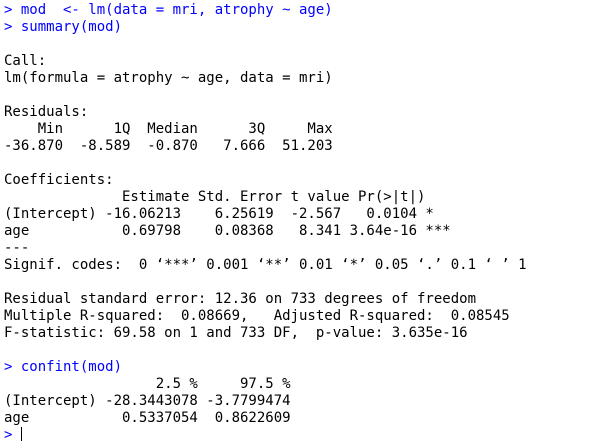  I want to click on console-output-line: lm(formula = atrophy ~ age, data = mri), so click(168, 78).